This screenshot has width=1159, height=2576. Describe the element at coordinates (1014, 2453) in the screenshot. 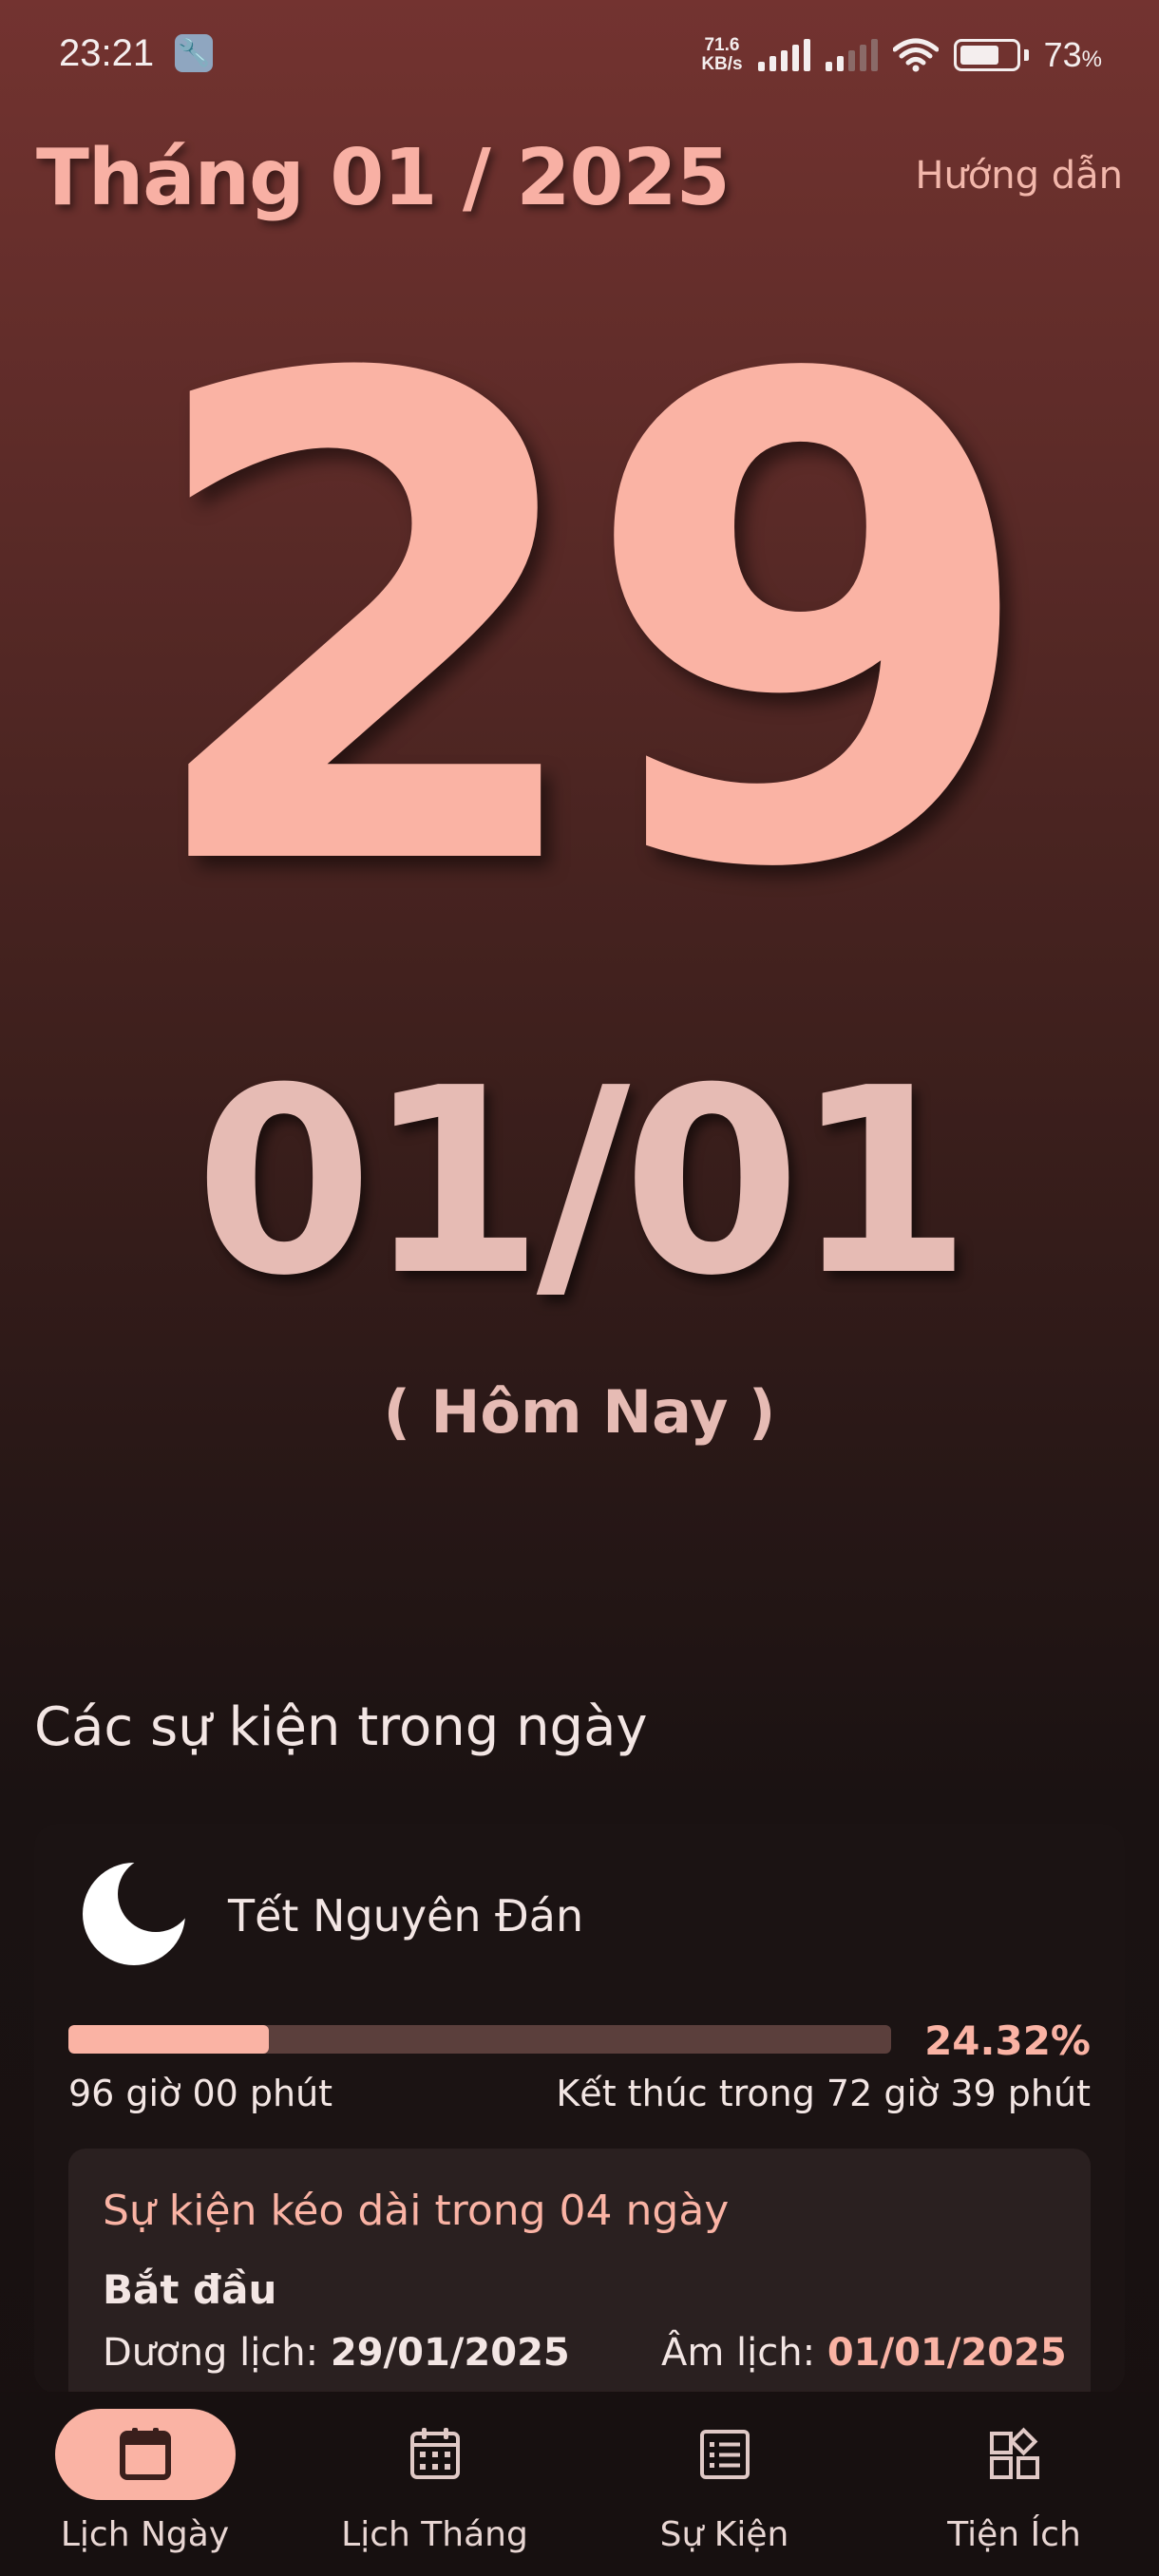

I see `widgets-icon` at that location.